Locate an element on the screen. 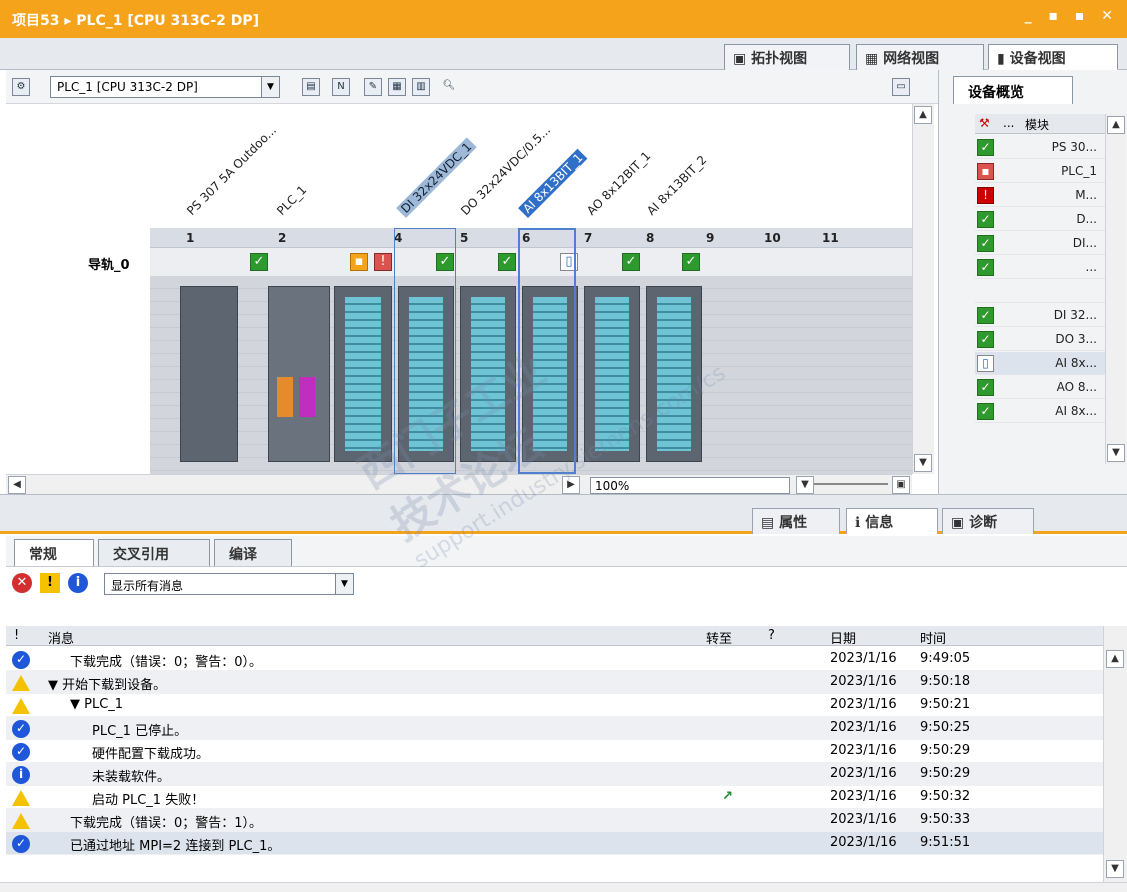 The height and width of the screenshot is (892, 1127). table-row: ✓ PLC_1 已停止。 2023/1/16 9:50:25 is located at coordinates (554, 728).